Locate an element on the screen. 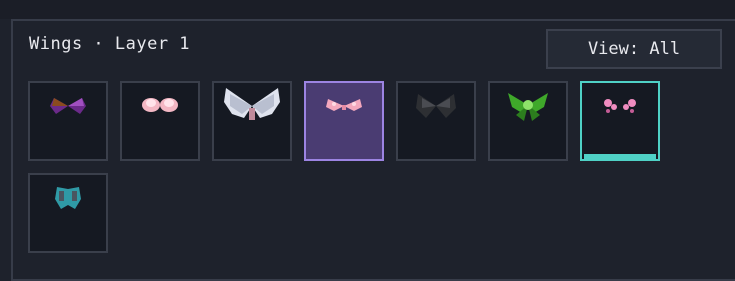  panel-title: Wings · Layer 1 is located at coordinates (110, 44).